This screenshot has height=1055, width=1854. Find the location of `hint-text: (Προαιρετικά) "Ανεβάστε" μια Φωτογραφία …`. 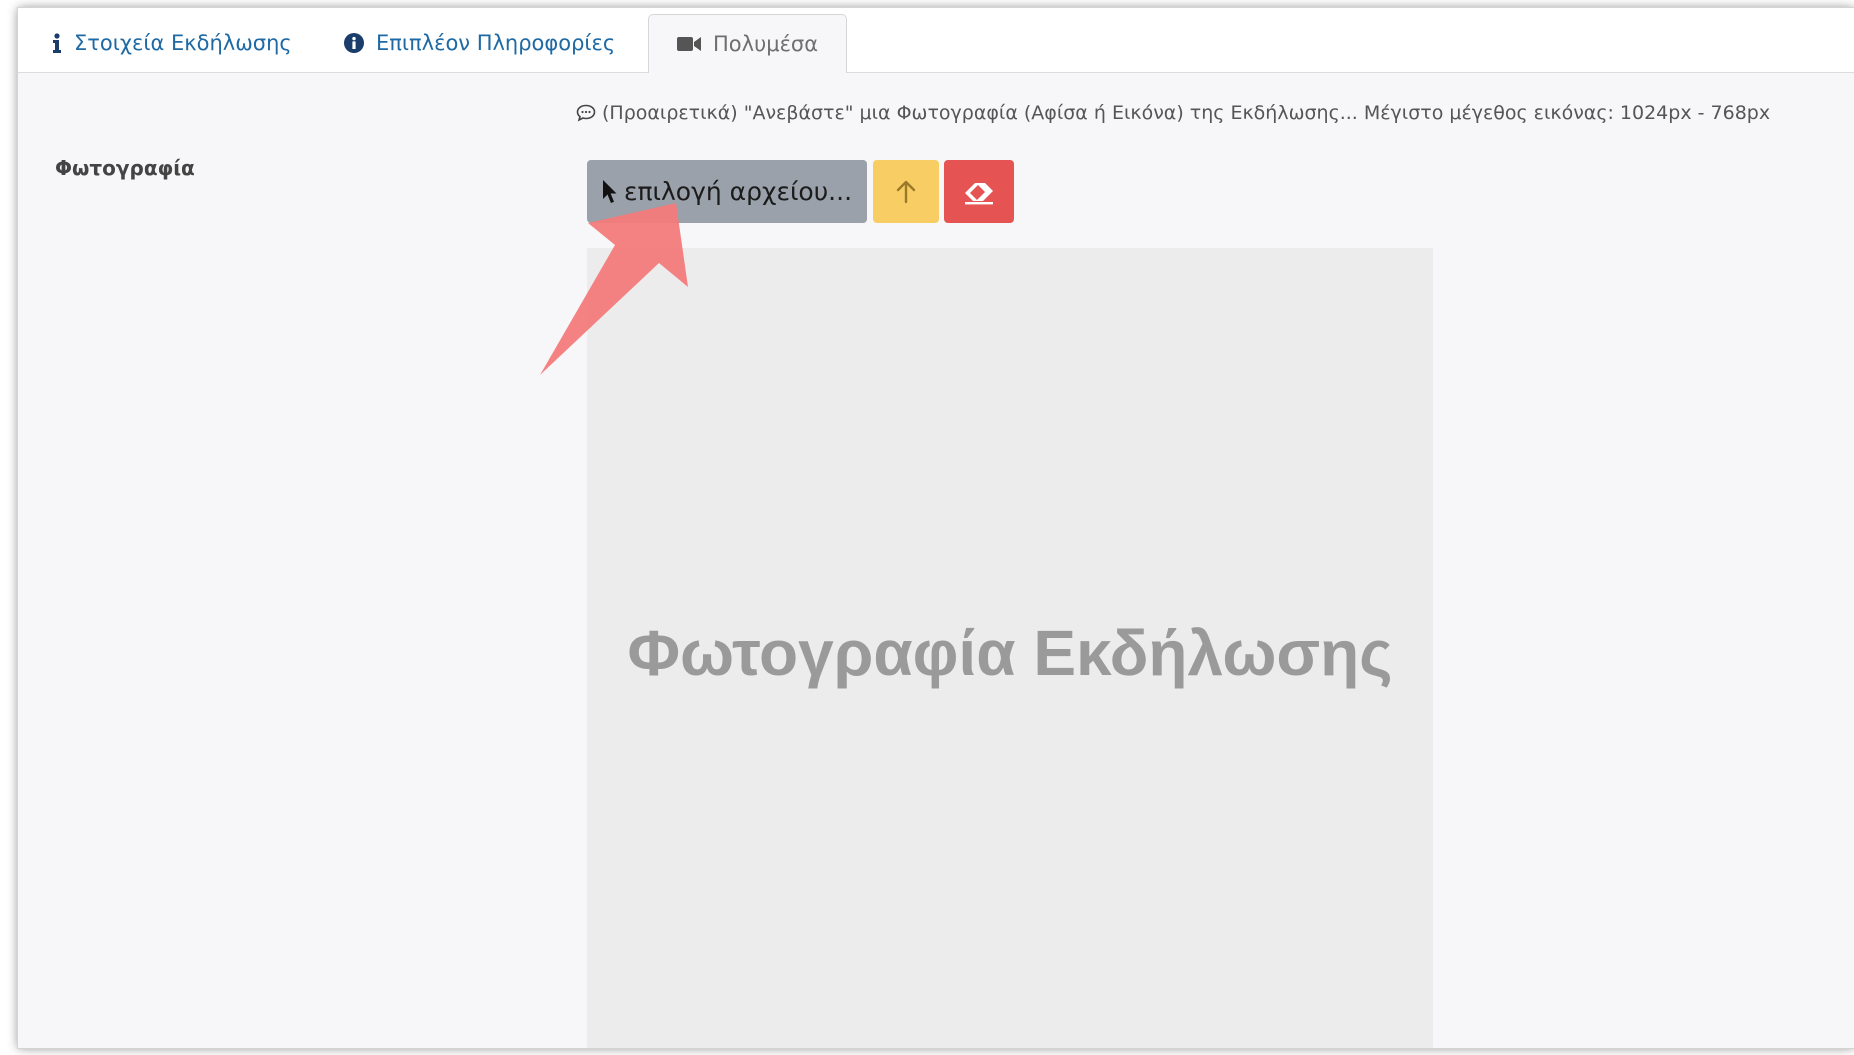

hint-text: (Προαιρετικά) "Ανεβάστε" μια Φωτογραφία … is located at coordinates (1186, 113).